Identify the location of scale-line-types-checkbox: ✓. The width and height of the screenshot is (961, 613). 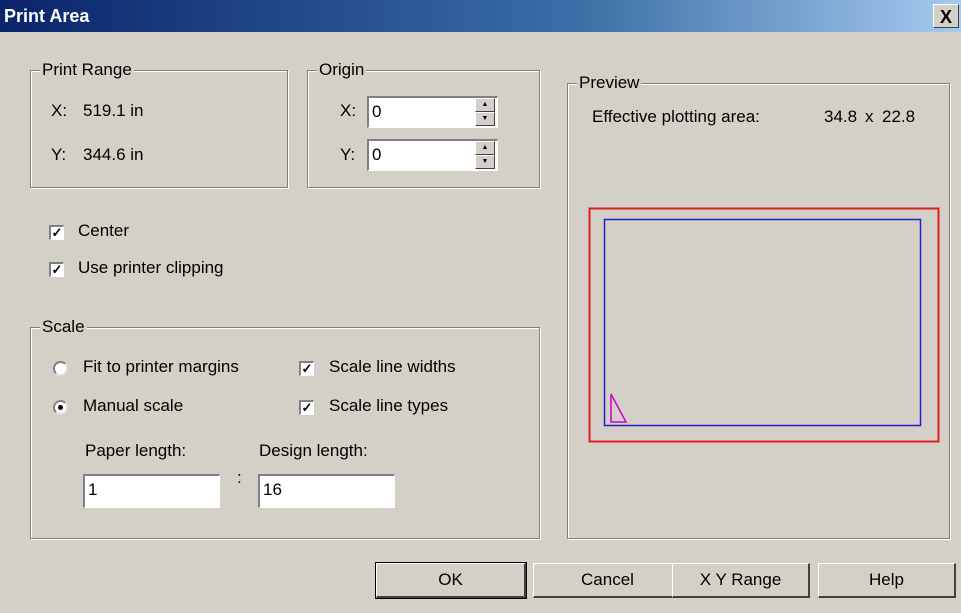
(306, 407).